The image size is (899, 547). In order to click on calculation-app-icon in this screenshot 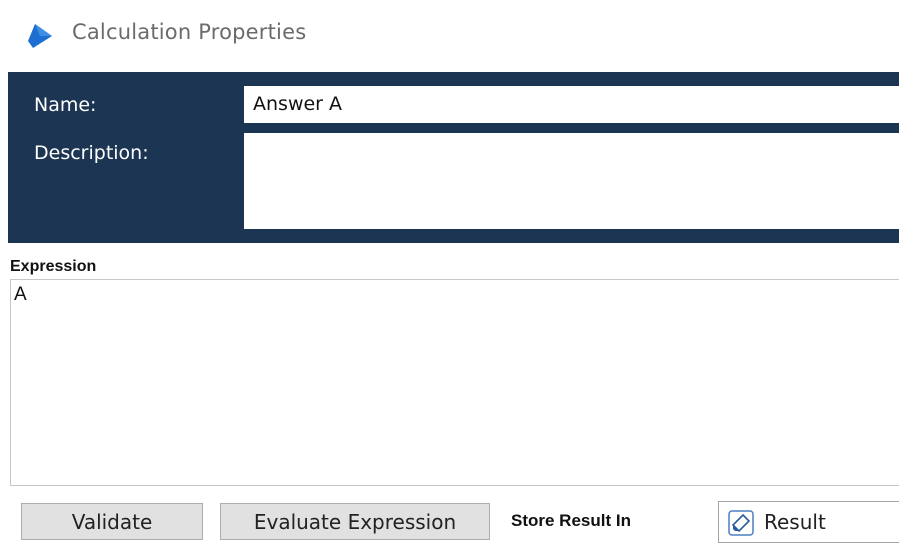, I will do `click(40, 36)`.